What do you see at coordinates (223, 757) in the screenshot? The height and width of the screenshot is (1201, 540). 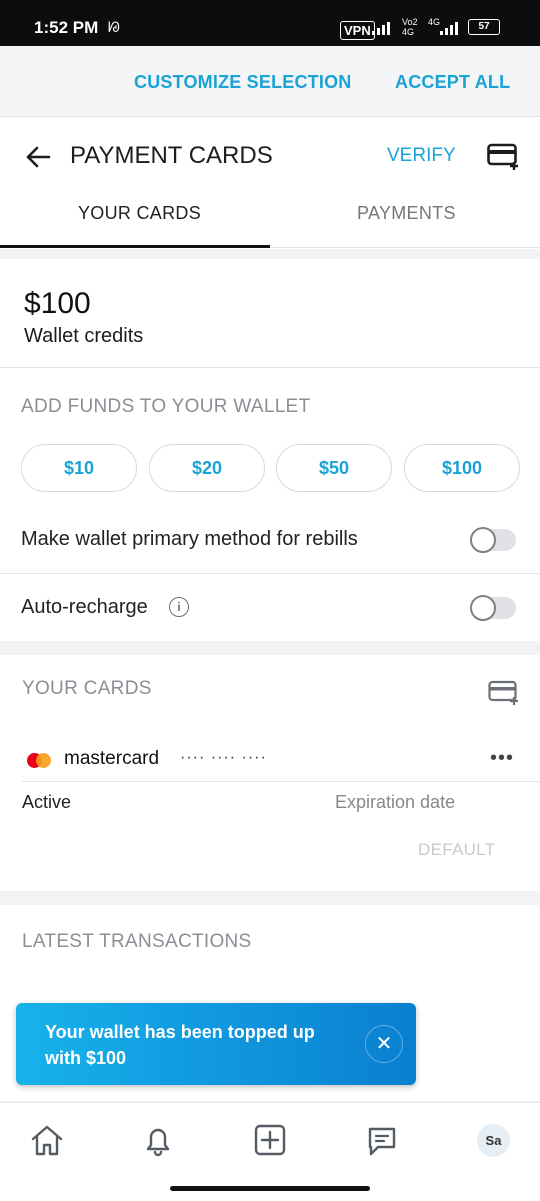 I see `card-number: ···· ···· ····` at bounding box center [223, 757].